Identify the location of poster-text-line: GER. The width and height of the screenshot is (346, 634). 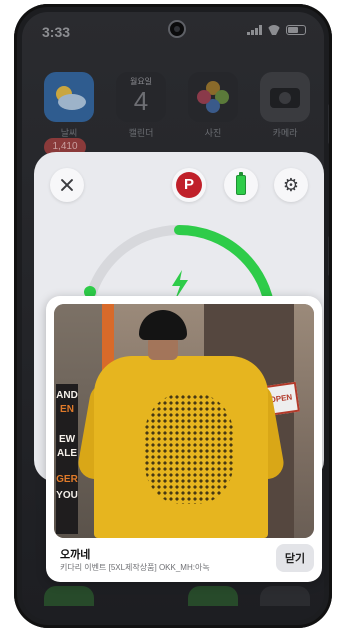
(67, 479).